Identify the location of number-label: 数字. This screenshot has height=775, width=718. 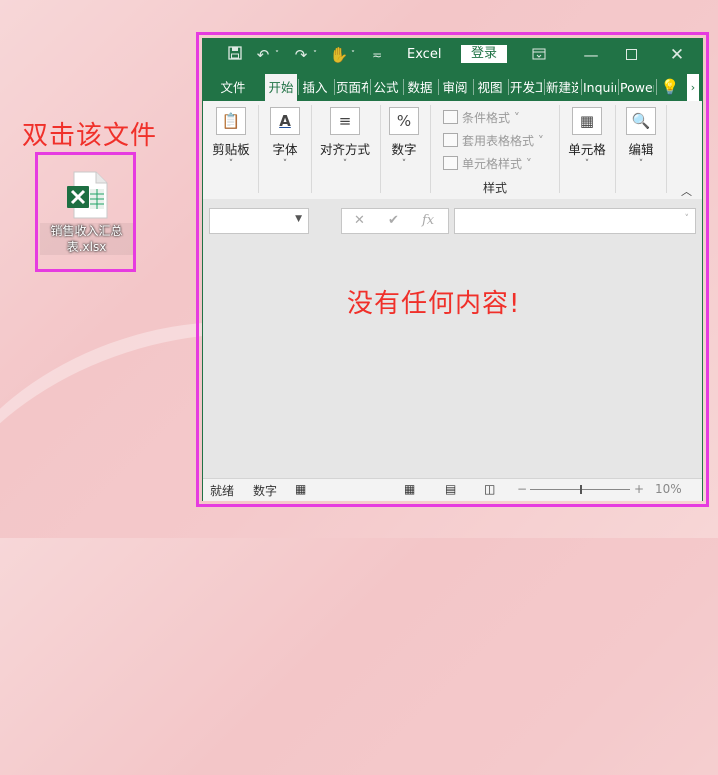
(404, 149).